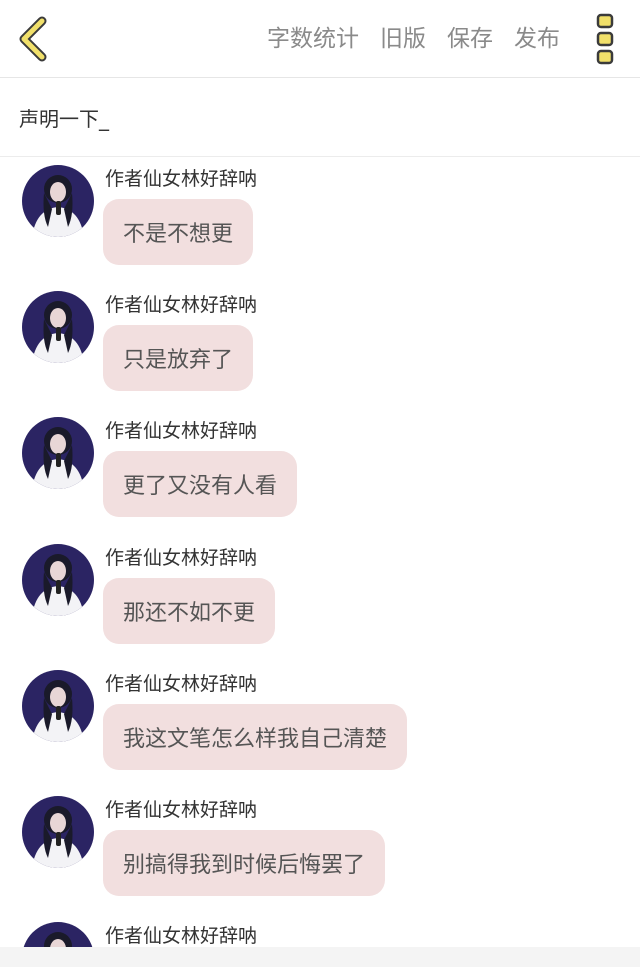 The image size is (640, 967). I want to click on header-actions: 字数统计 旧版 保存 发布, so click(413, 39).